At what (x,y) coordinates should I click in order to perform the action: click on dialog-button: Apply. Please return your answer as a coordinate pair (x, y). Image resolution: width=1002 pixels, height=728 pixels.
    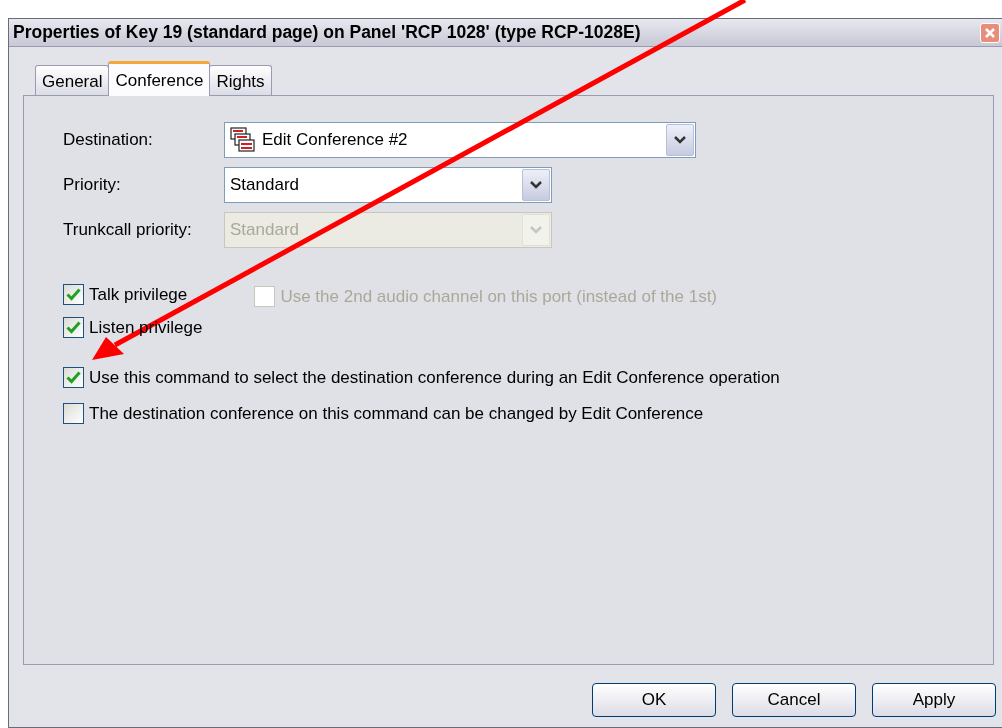
    Looking at the image, I should click on (934, 700).